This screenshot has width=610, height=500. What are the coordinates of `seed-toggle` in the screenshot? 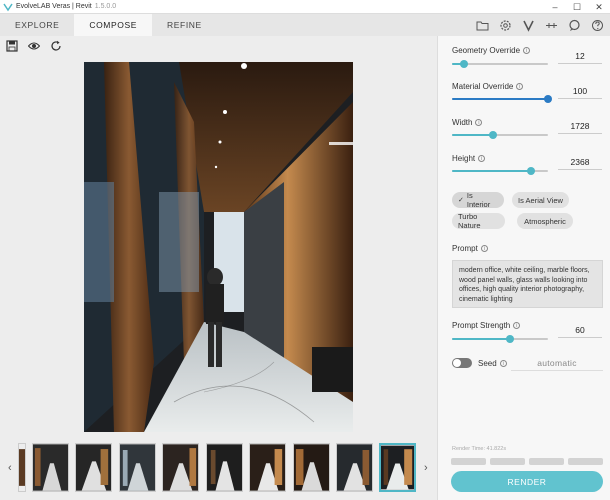 It's located at (462, 363).